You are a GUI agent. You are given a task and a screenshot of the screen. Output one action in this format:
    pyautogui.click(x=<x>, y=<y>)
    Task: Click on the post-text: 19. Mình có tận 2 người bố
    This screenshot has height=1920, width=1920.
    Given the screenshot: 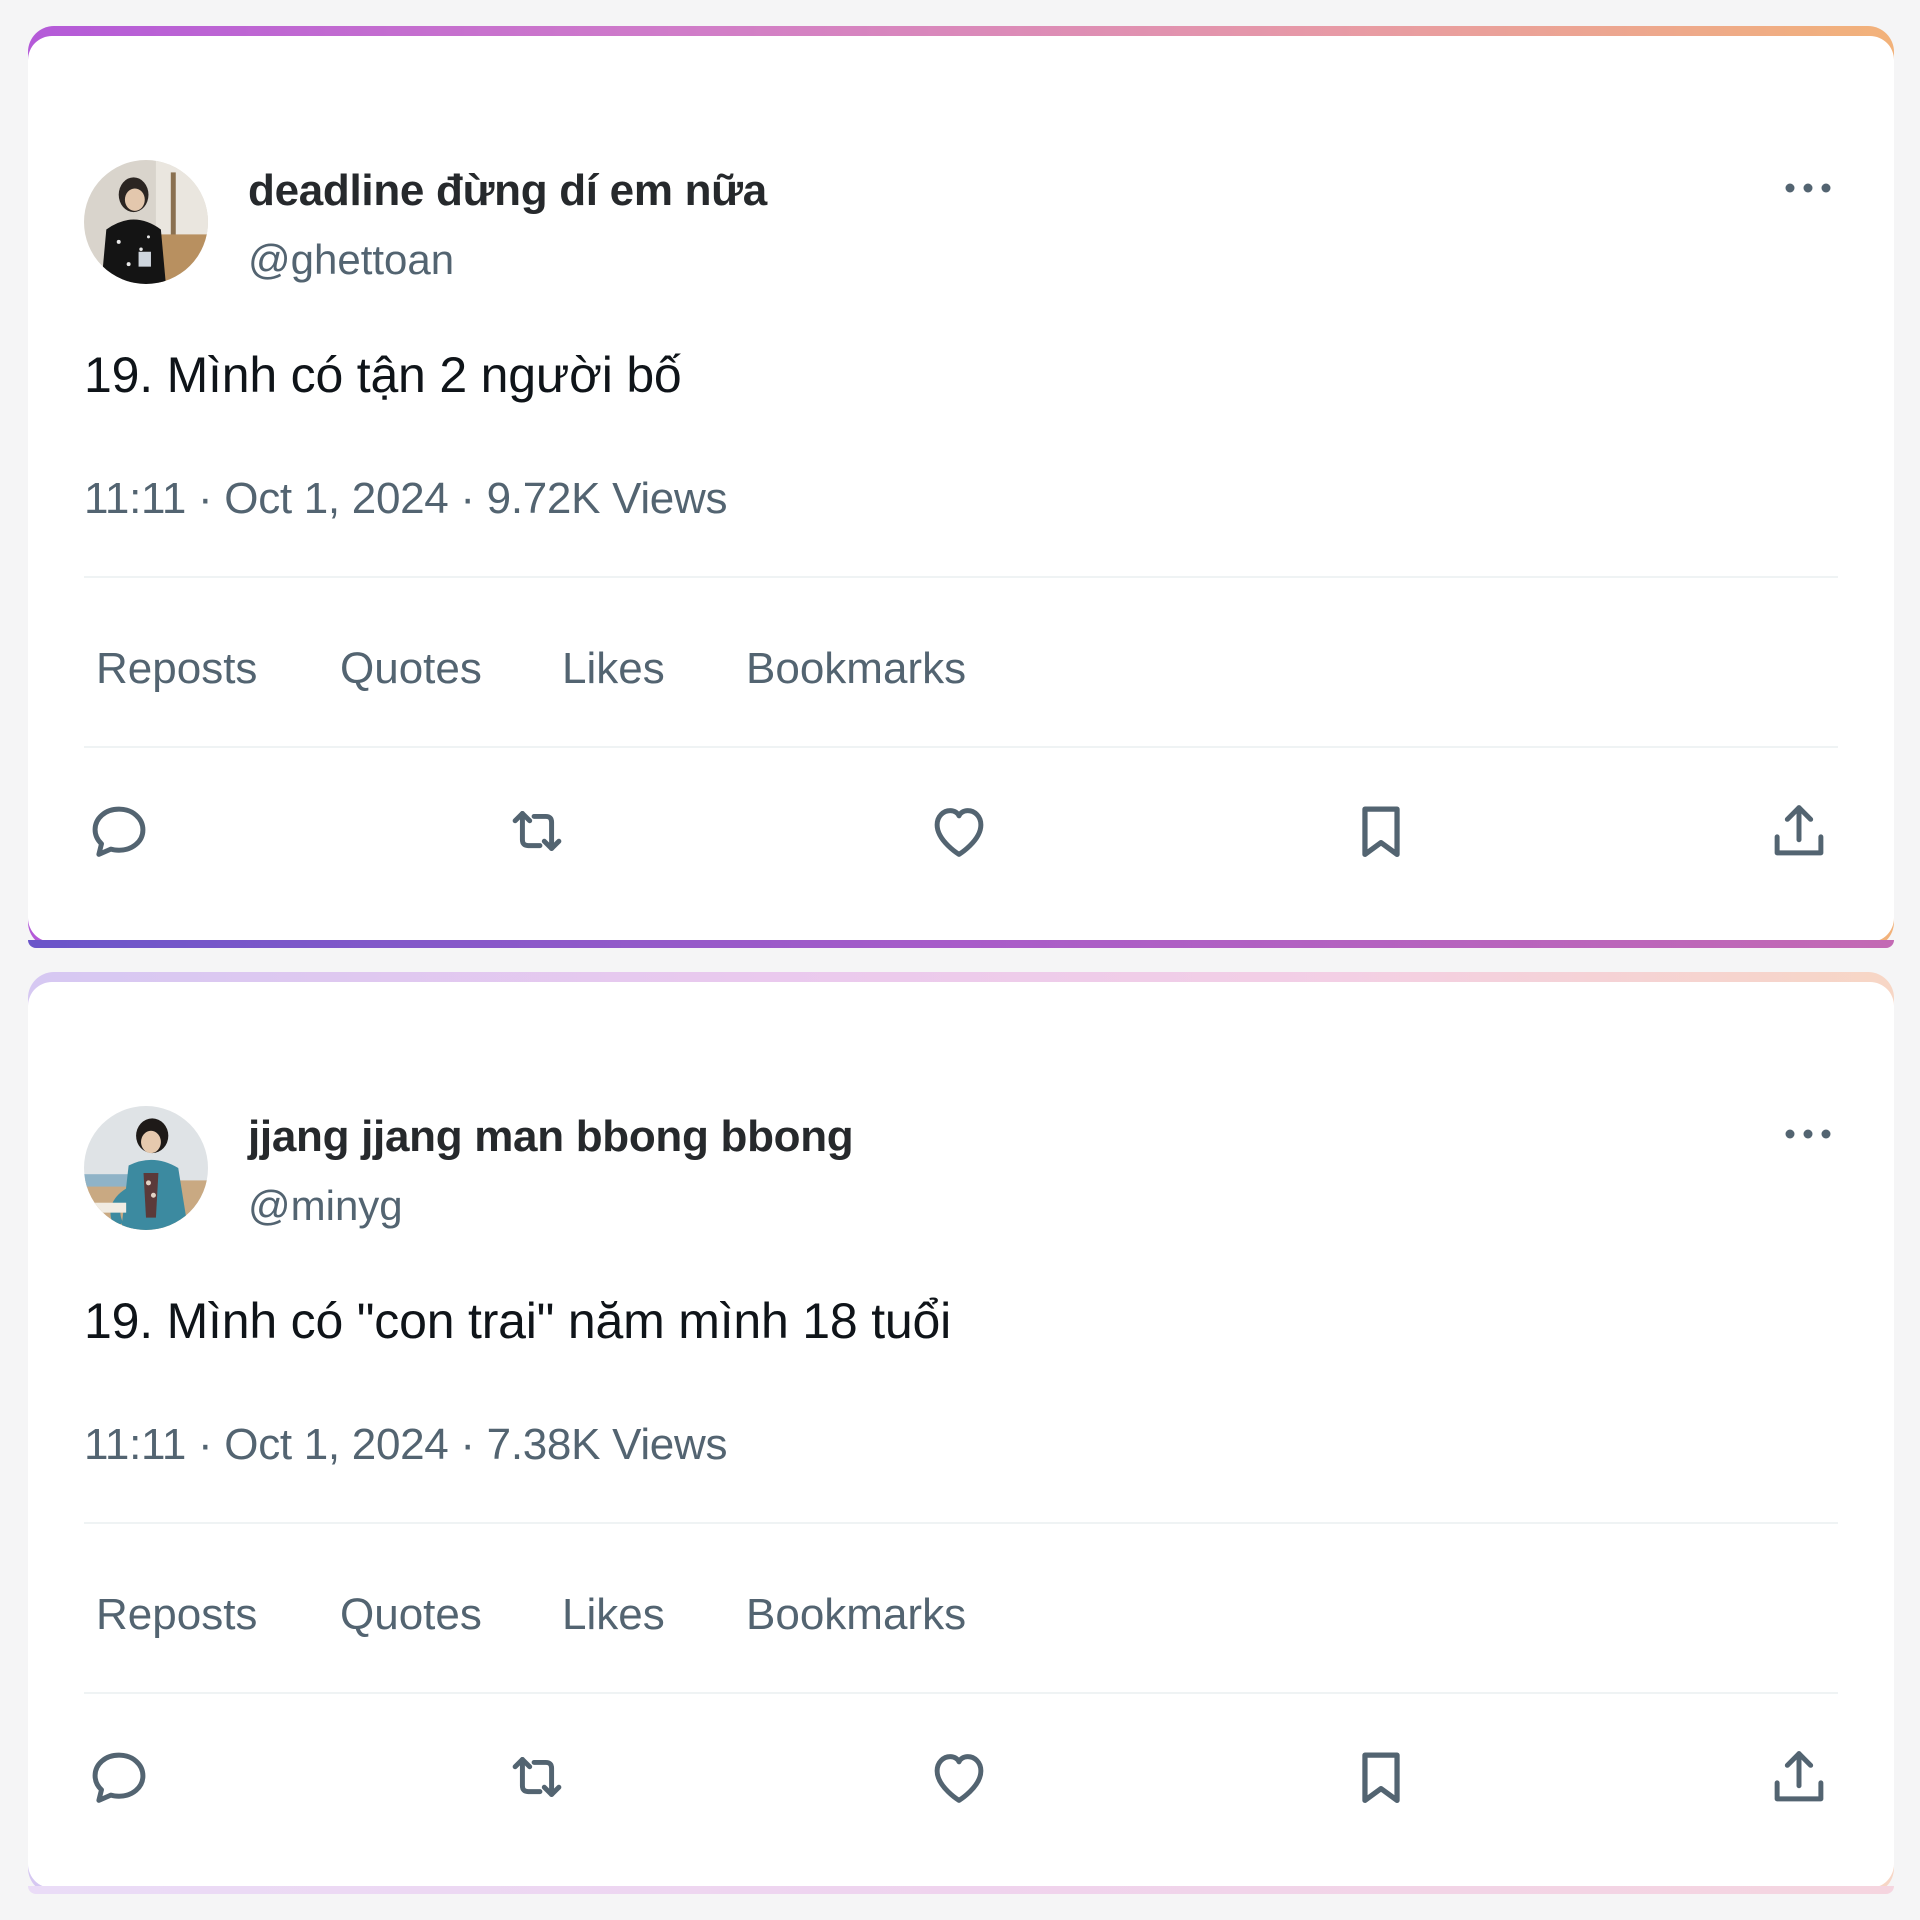 What is the action you would take?
    pyautogui.click(x=383, y=375)
    